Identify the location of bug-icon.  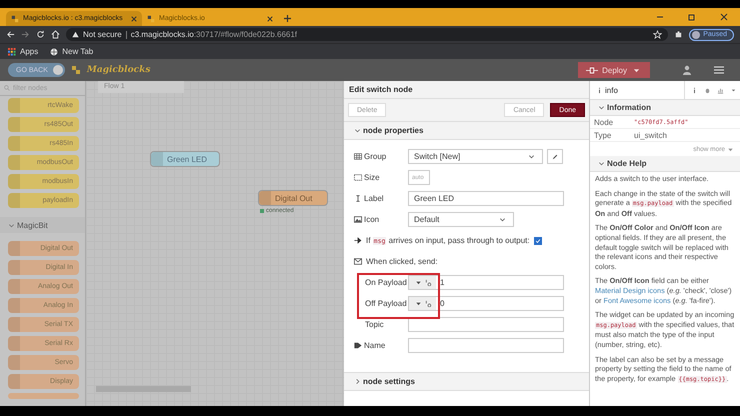
(707, 90).